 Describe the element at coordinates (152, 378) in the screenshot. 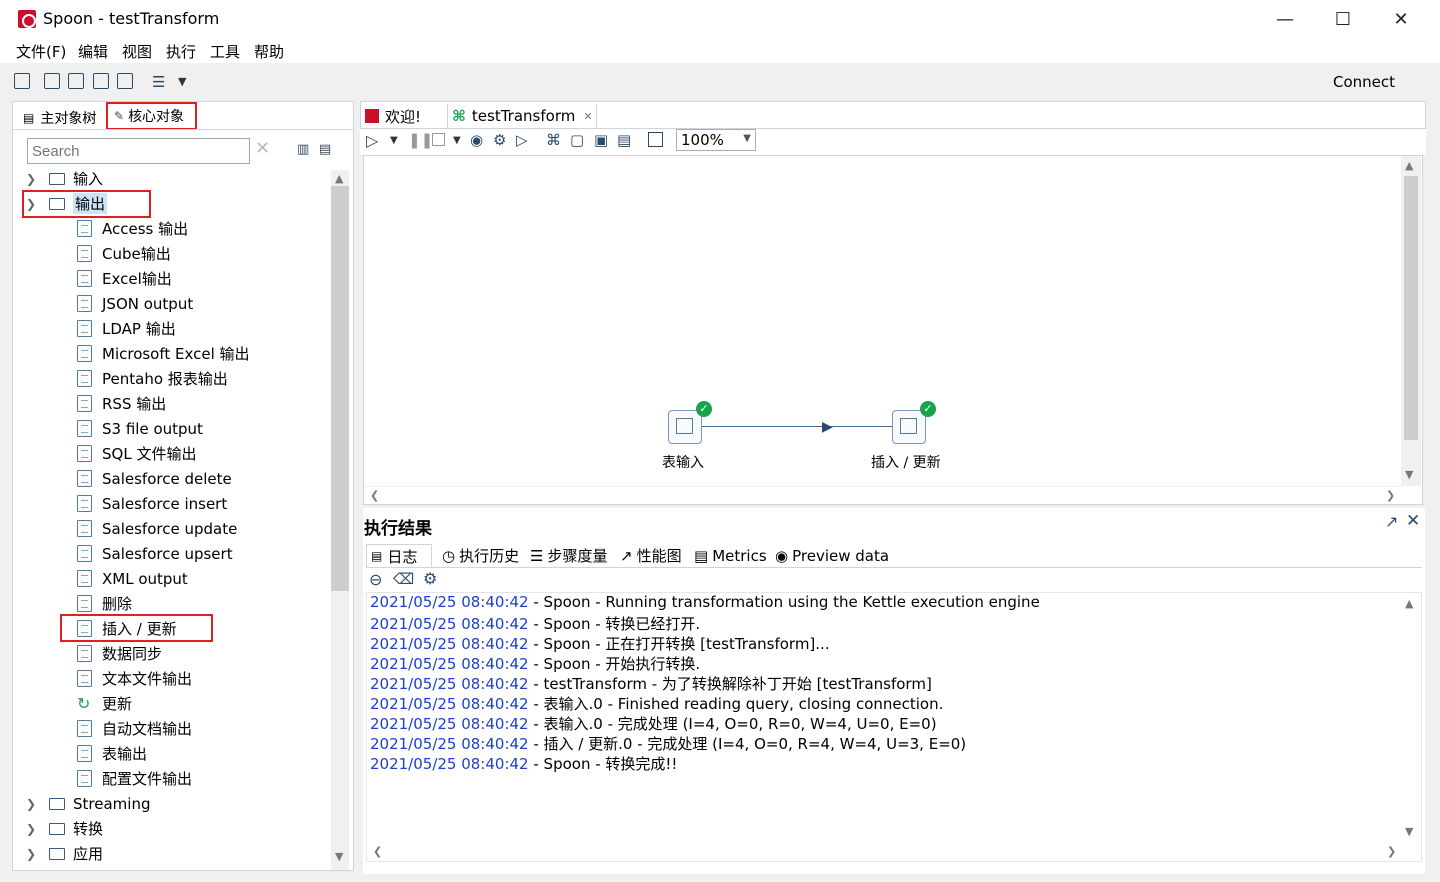

I see `tree-step-pentaho-report-output: Pentaho 报表输出` at that location.